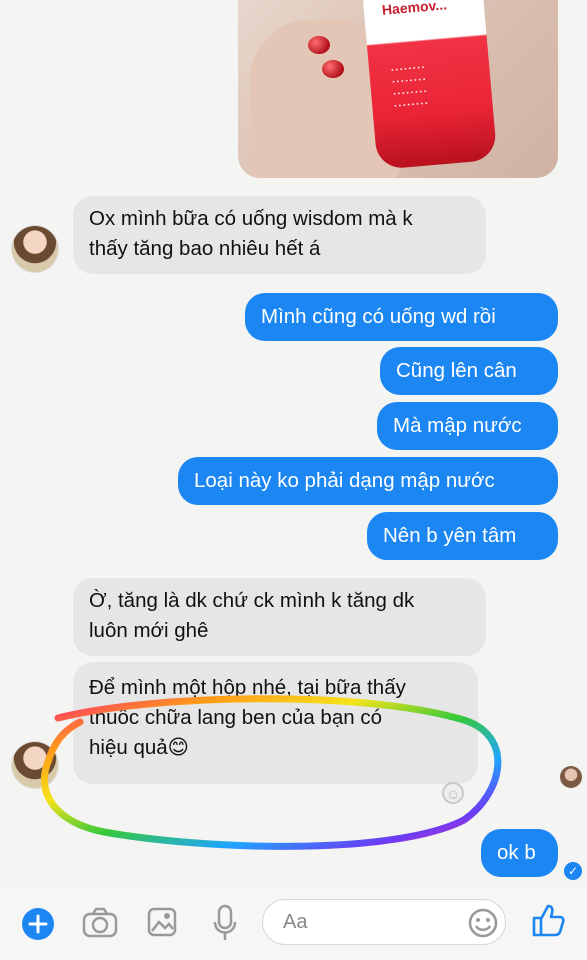  I want to click on message-bubble-outgoing: Loại này ko phải dạng mập nước, so click(368, 481).